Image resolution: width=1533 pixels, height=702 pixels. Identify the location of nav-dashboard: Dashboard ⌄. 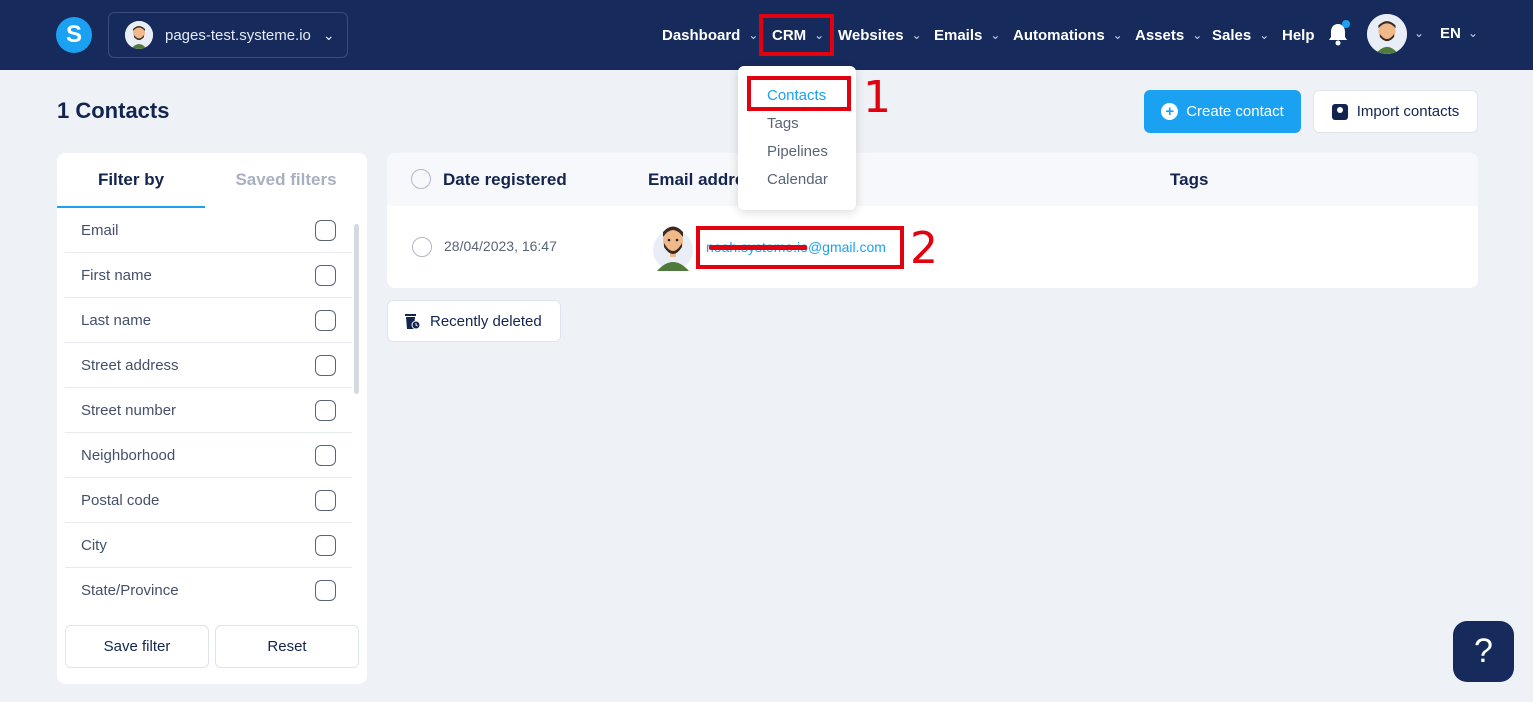
(710, 35).